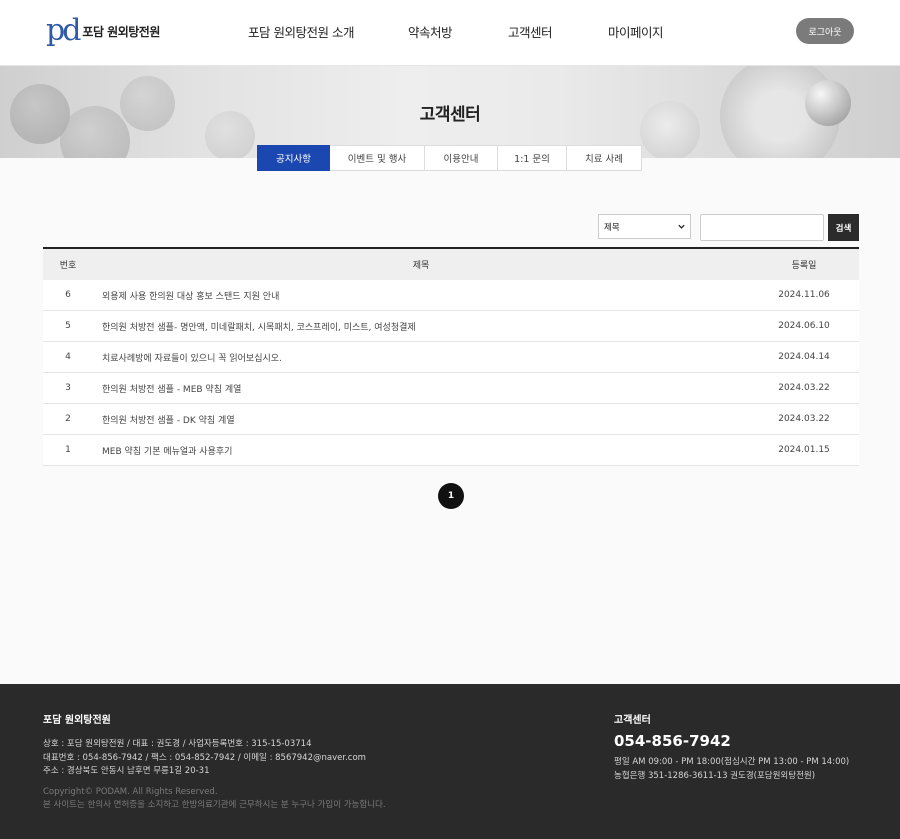 The height and width of the screenshot is (839, 900). Describe the element at coordinates (804, 266) in the screenshot. I see `column-header-date: 등록일` at that location.